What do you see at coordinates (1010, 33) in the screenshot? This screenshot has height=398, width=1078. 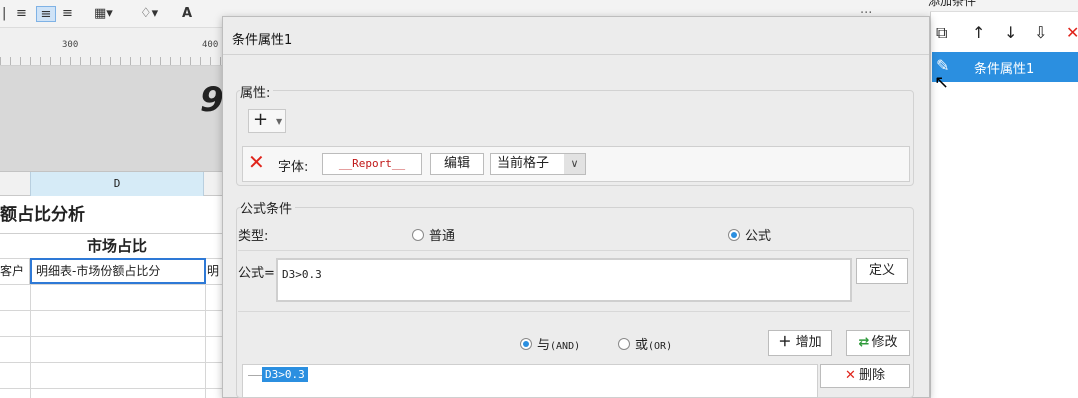 I see `arrow-down-icon: ↓` at bounding box center [1010, 33].